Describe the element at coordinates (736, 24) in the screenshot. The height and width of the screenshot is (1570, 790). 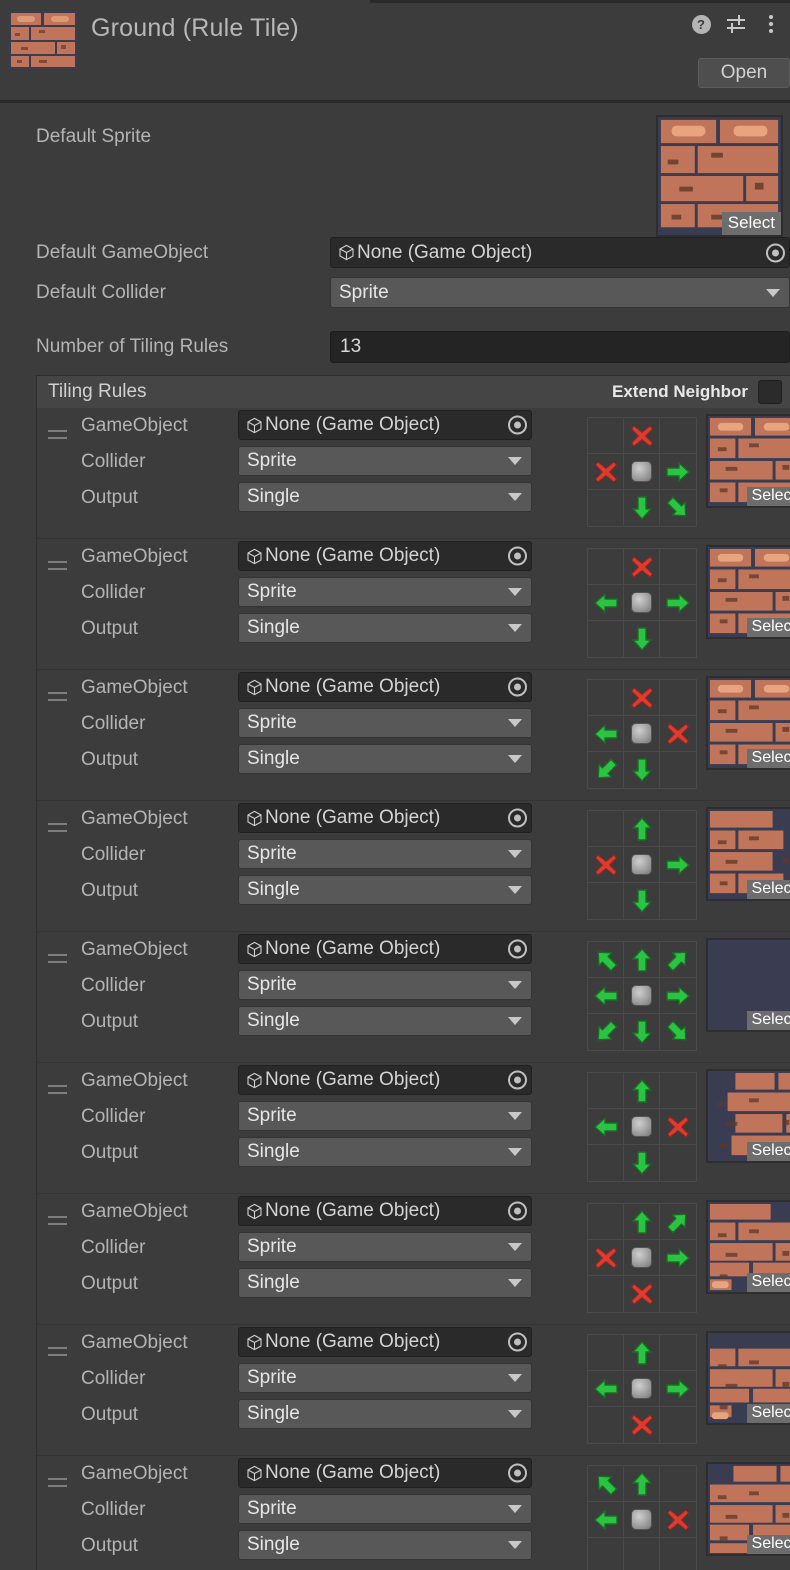
I see `preset-sliders-icon` at that location.